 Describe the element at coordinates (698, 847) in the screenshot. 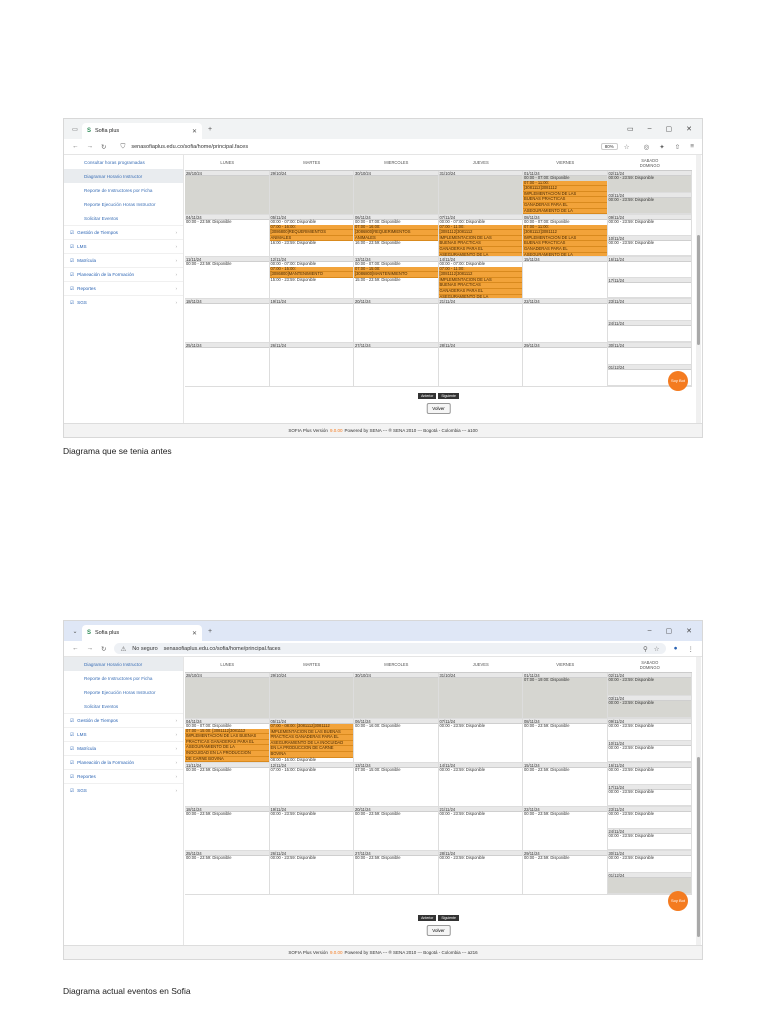

I see `scrollbar-thumb` at that location.